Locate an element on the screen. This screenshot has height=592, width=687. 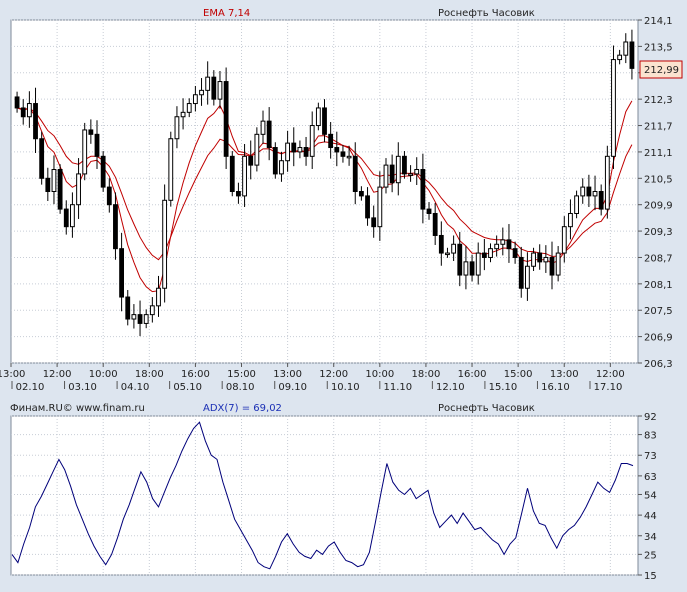
price-x-date-label: 16.10 is located at coordinates (555, 387).